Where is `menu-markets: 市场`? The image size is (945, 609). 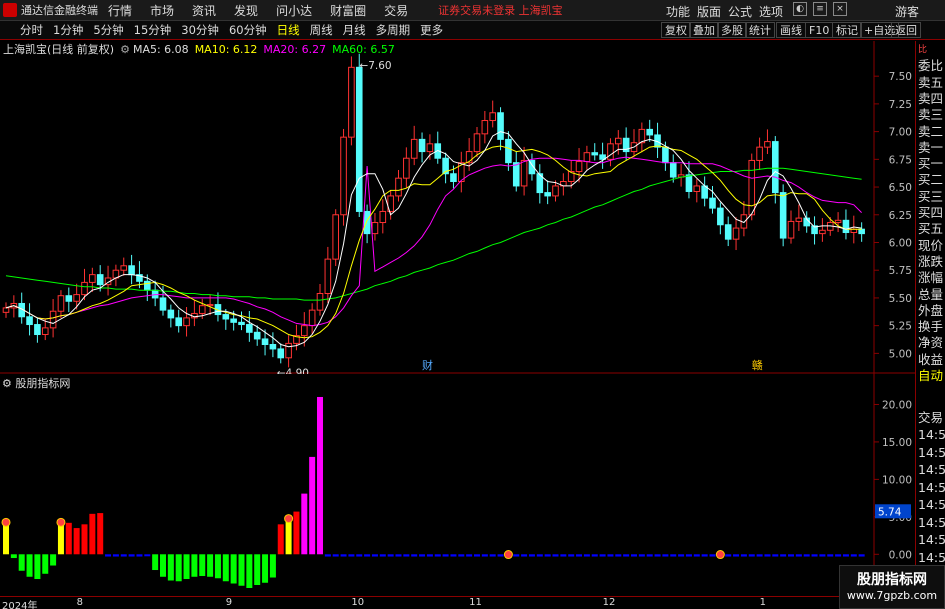
menu-markets: 市场 is located at coordinates (162, 10).